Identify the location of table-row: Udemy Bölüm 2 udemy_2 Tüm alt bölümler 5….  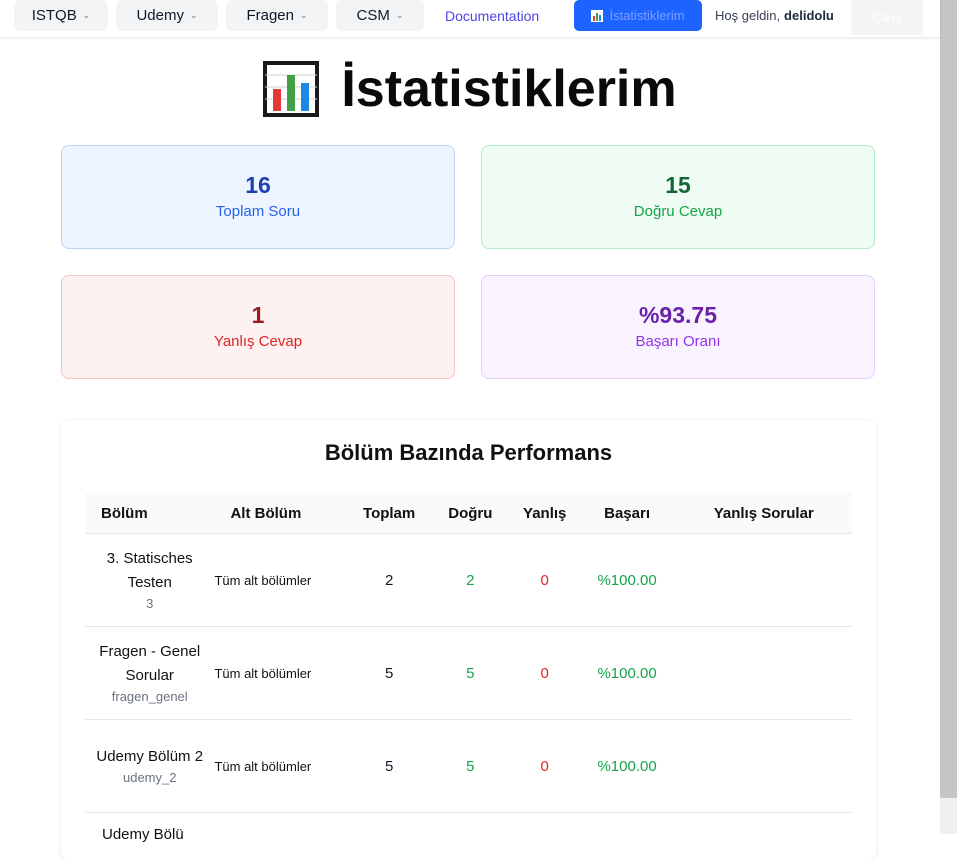
(468, 766).